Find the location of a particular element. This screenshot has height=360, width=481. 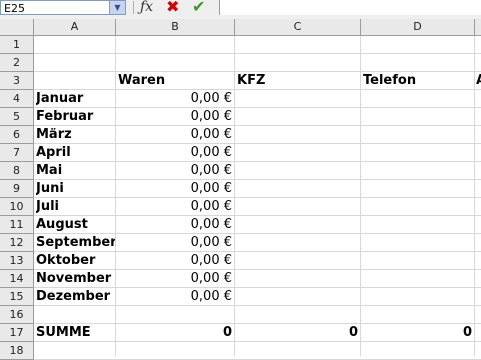

row-header: 9 is located at coordinates (17, 189).